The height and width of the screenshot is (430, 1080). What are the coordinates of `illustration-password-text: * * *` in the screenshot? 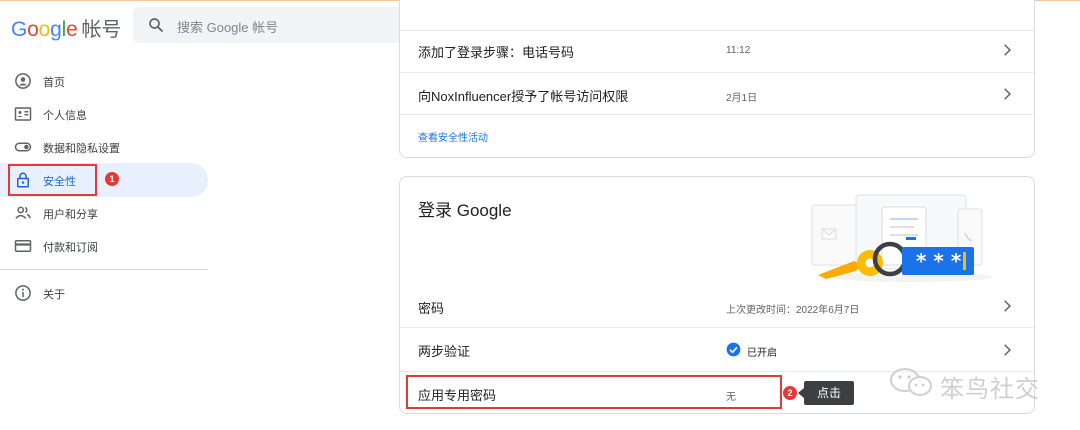 It's located at (939, 261).